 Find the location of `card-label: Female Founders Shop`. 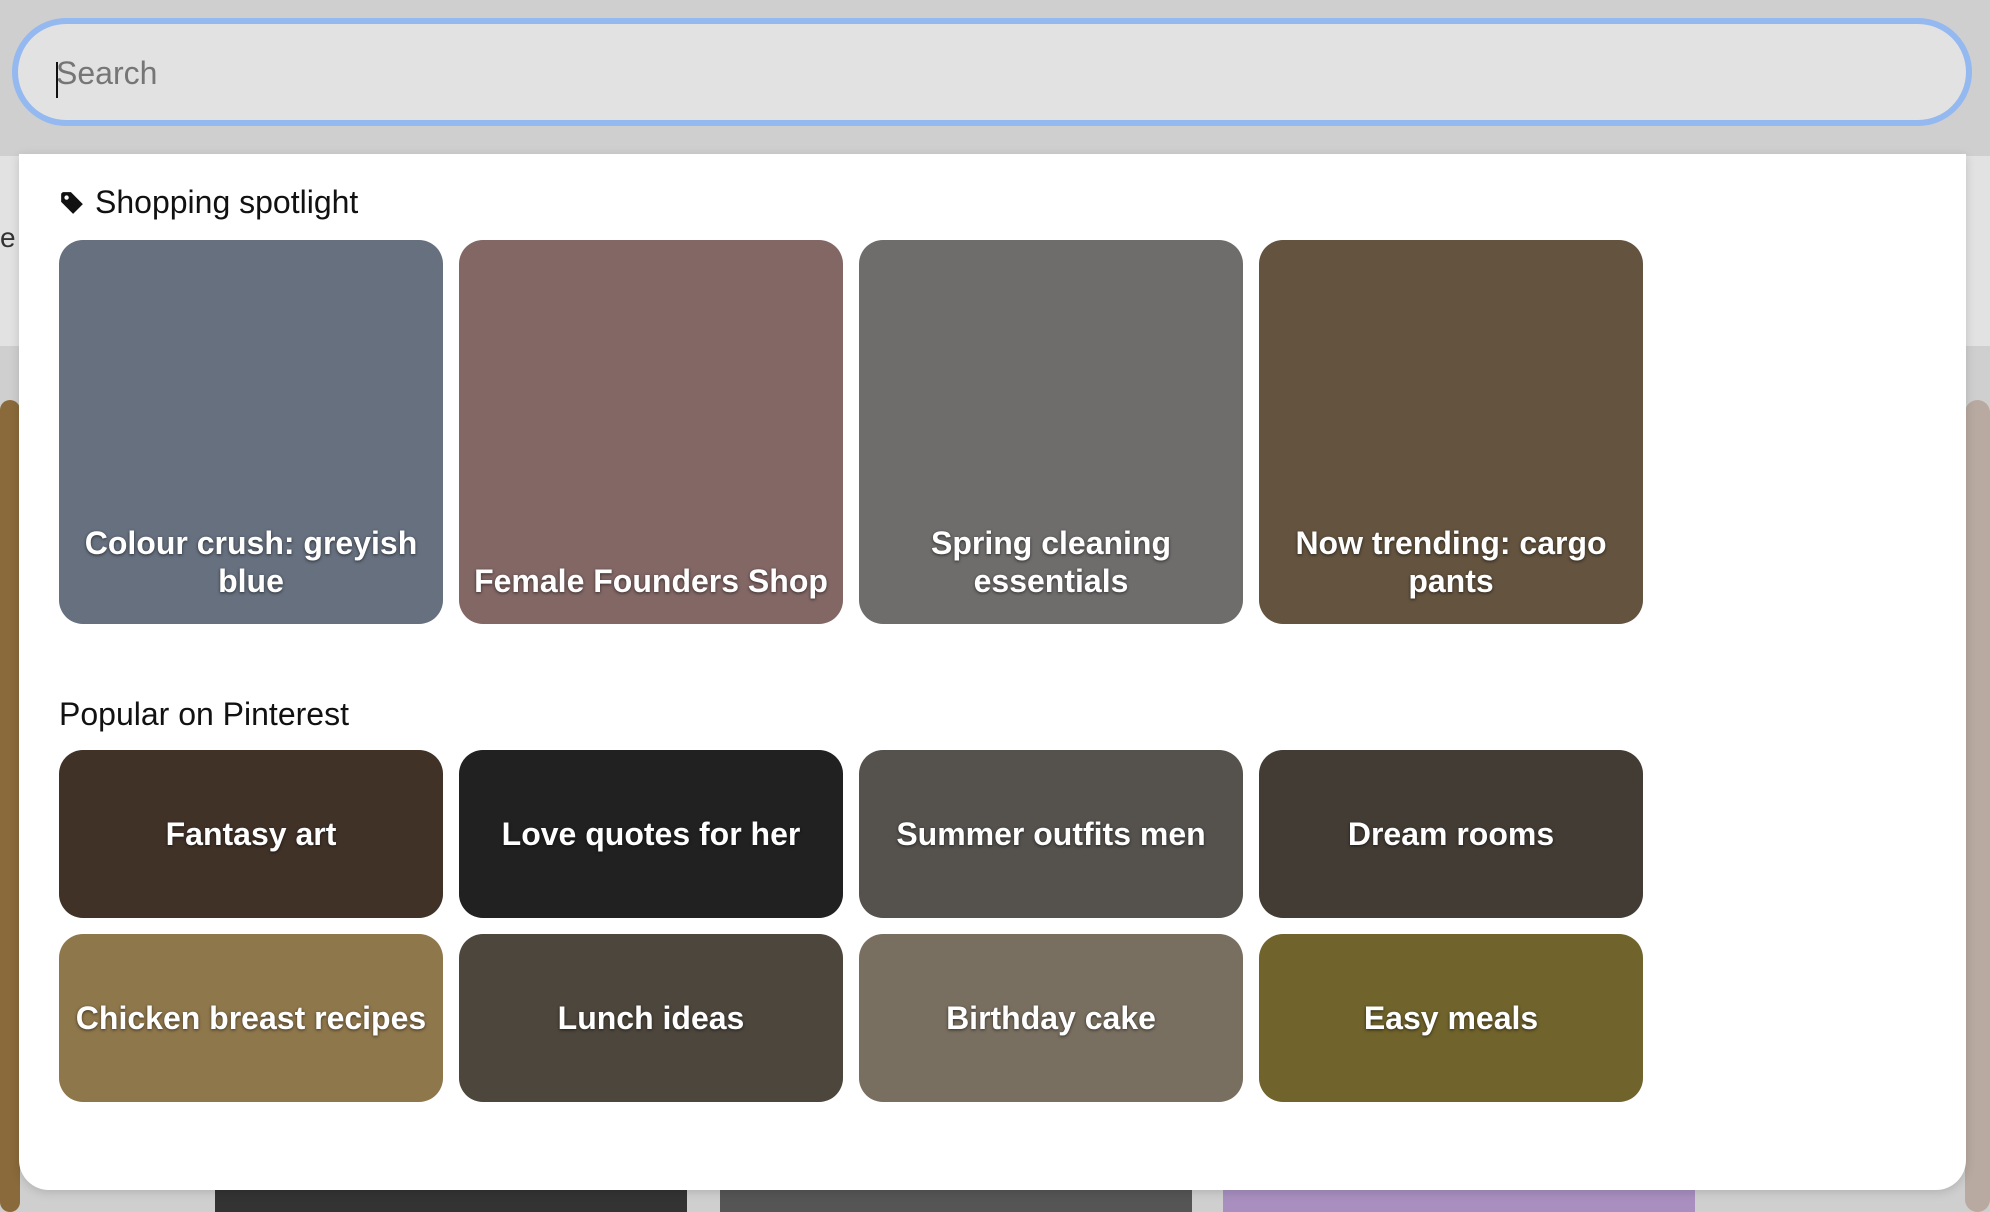

card-label: Female Founders Shop is located at coordinates (651, 581).